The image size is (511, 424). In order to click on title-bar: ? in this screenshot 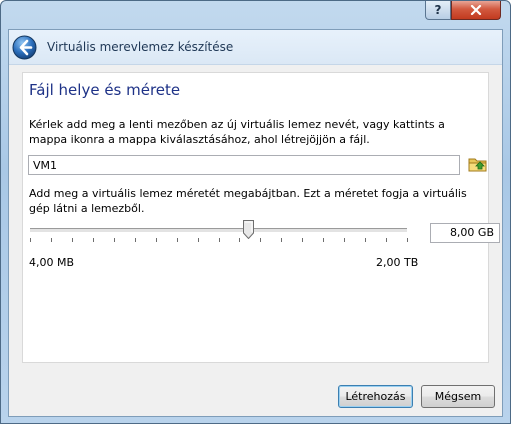, I will do `click(255, 15)`.